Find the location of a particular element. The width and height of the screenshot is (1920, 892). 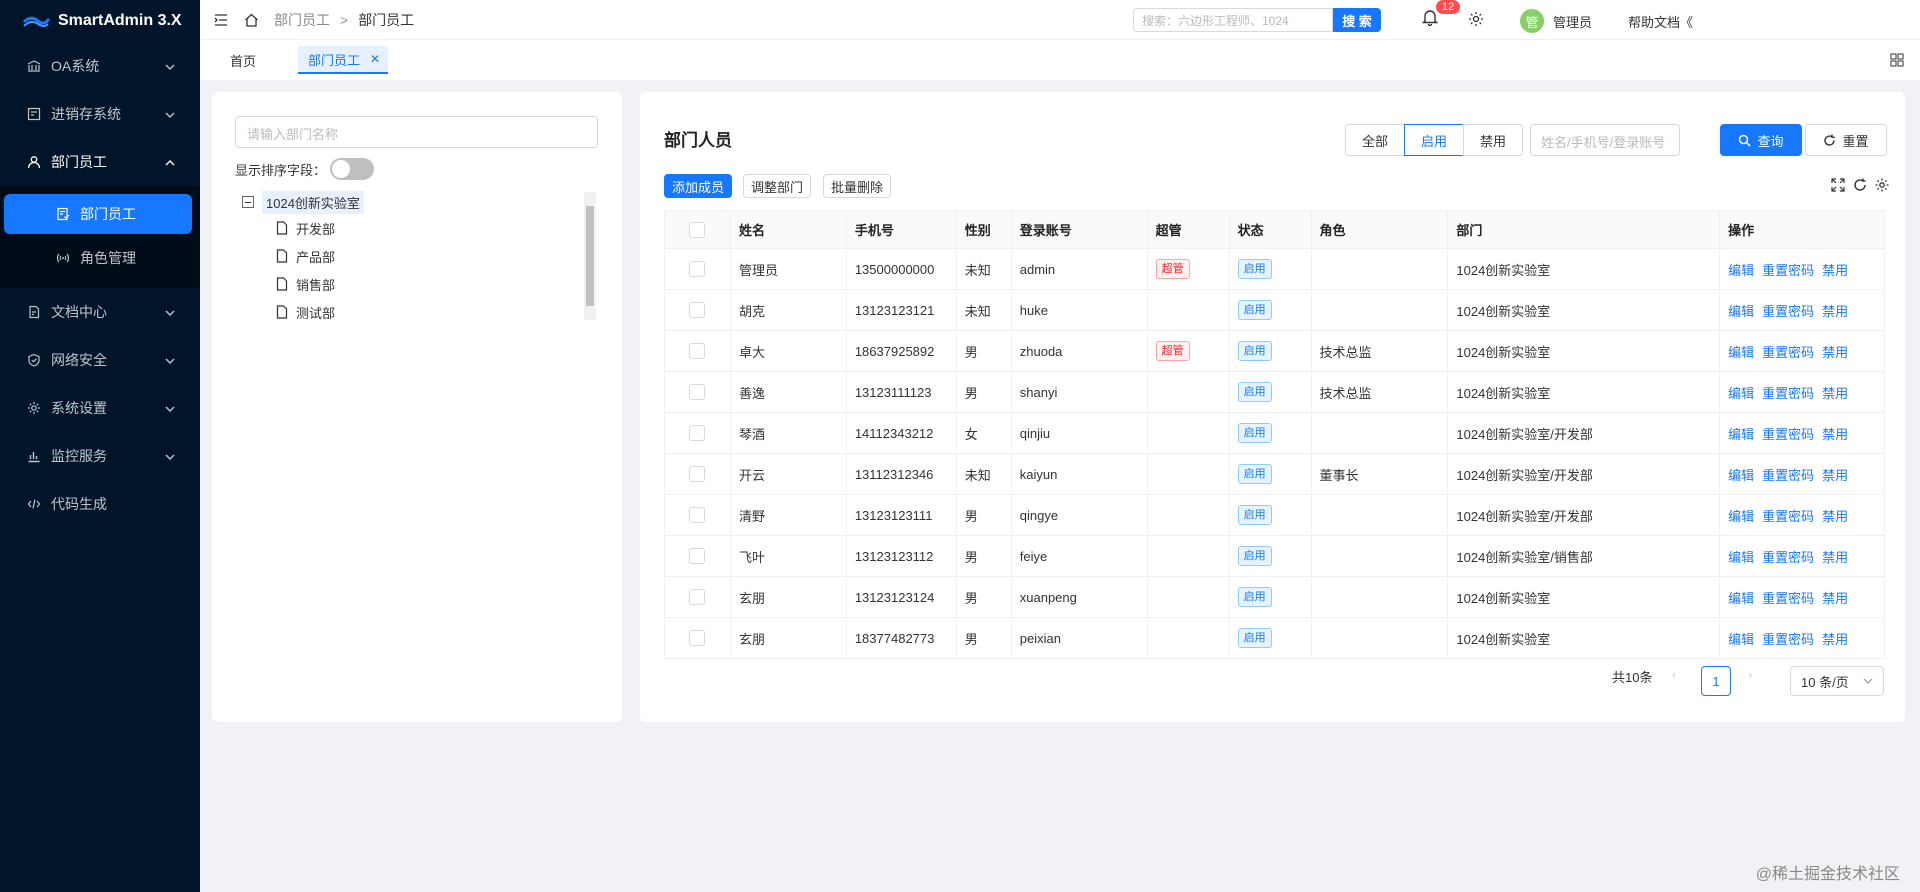

avatar: 管 is located at coordinates (1532, 21).